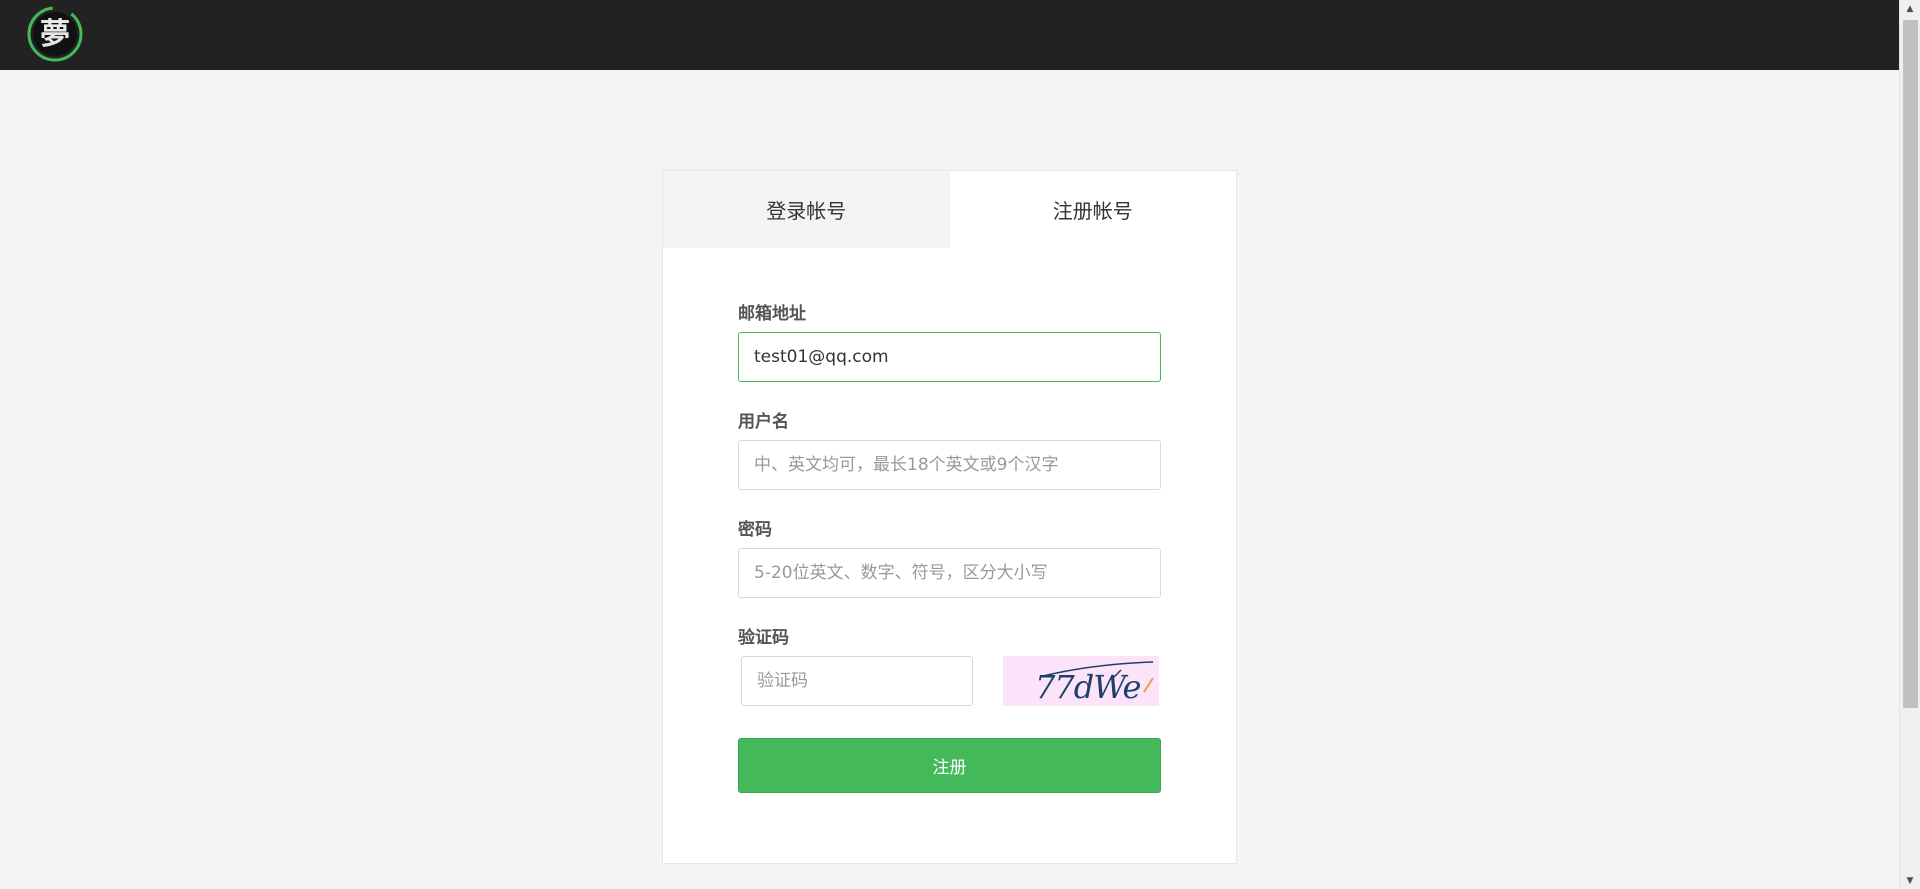  Describe the element at coordinates (806, 209) in the screenshot. I see `tab-login: 登录帐号` at that location.